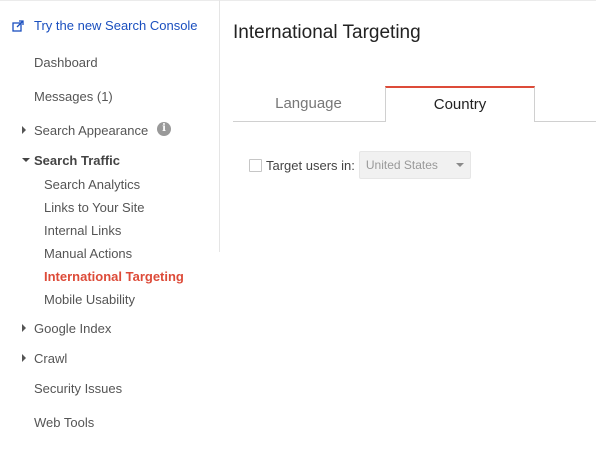 The image size is (596, 452). Describe the element at coordinates (219, 126) in the screenshot. I see `sidebar-divider` at that location.